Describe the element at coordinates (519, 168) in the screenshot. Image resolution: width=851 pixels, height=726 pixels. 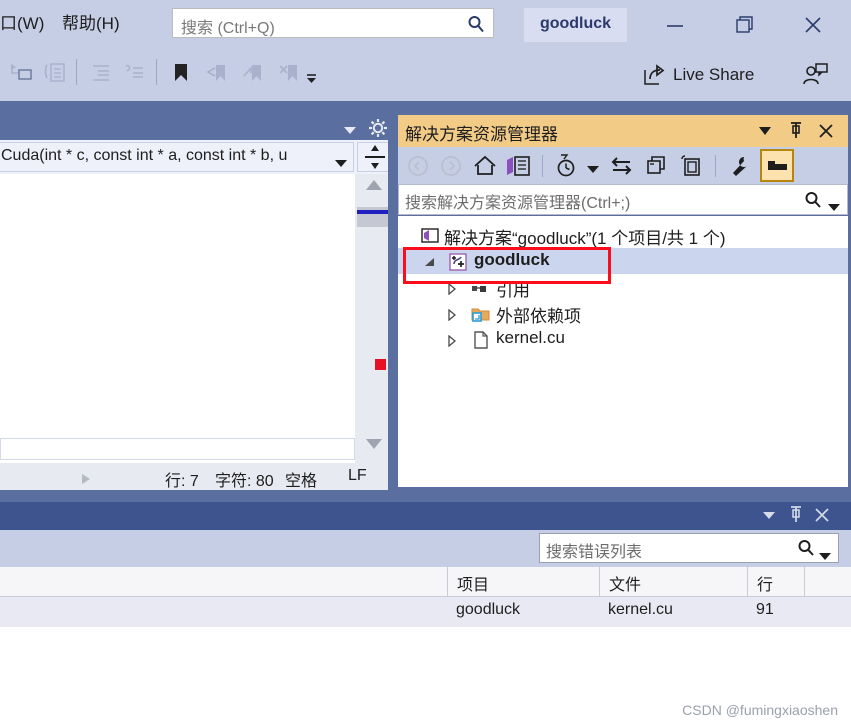
I see `solution-explorer-view-icon` at that location.